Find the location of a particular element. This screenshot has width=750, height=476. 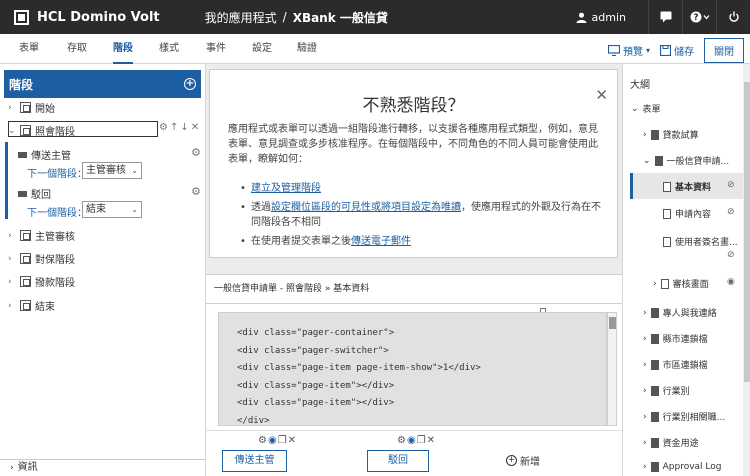

outline-item-form: ⌄ 表單 is located at coordinates (646, 109).